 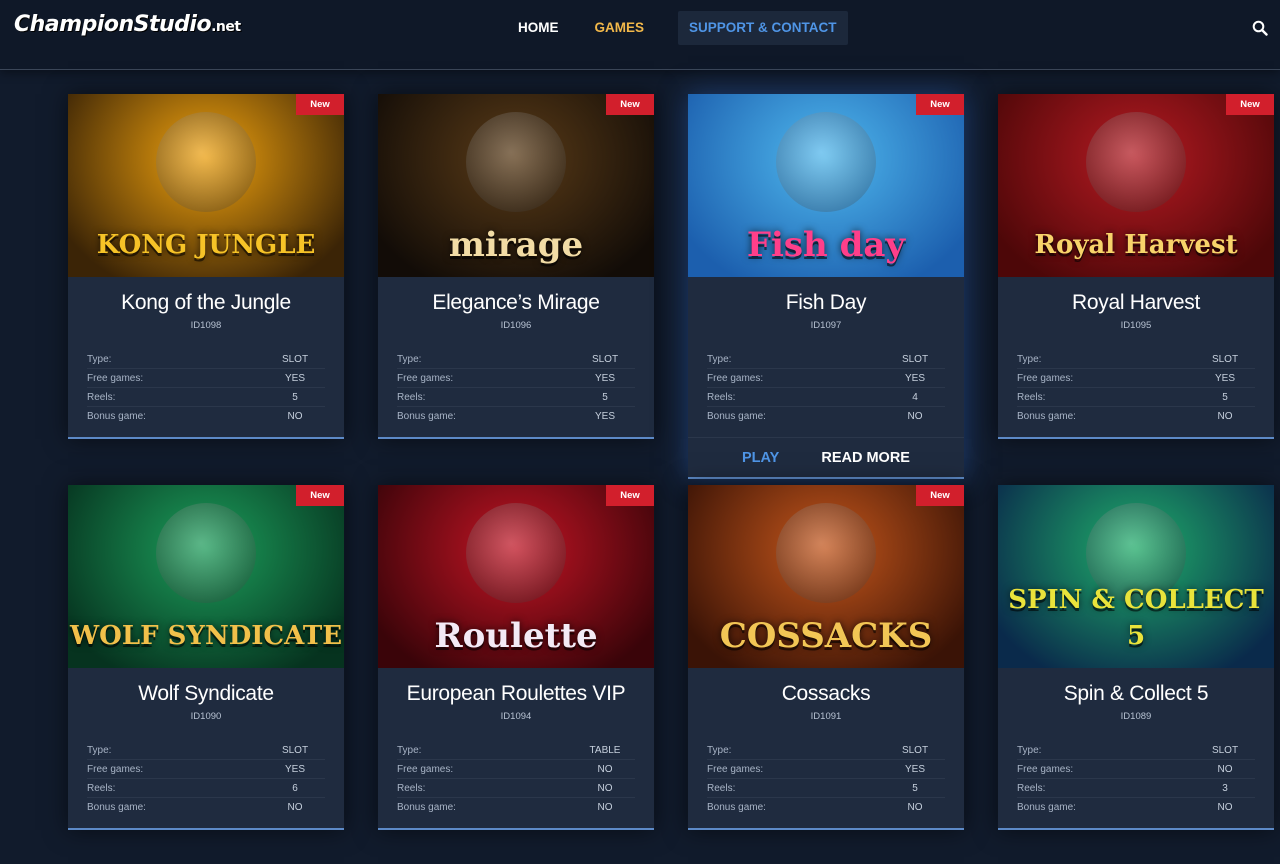 I want to click on search-icon, so click(x=1260, y=28).